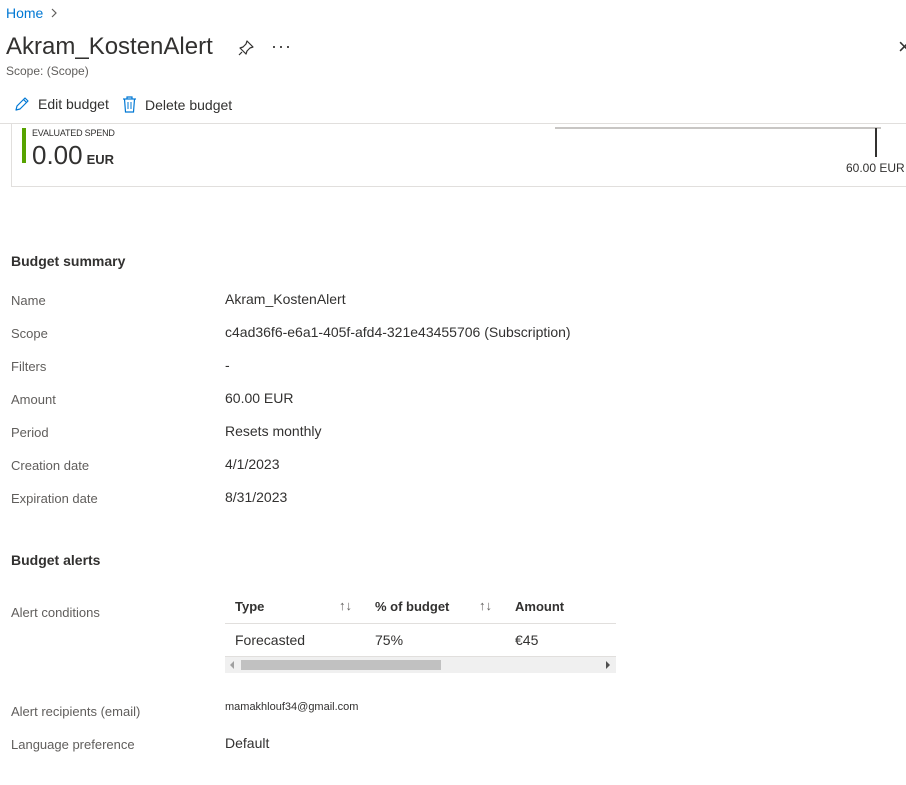  Describe the element at coordinates (24, 145) in the screenshot. I see `spend-accent-bar` at that location.